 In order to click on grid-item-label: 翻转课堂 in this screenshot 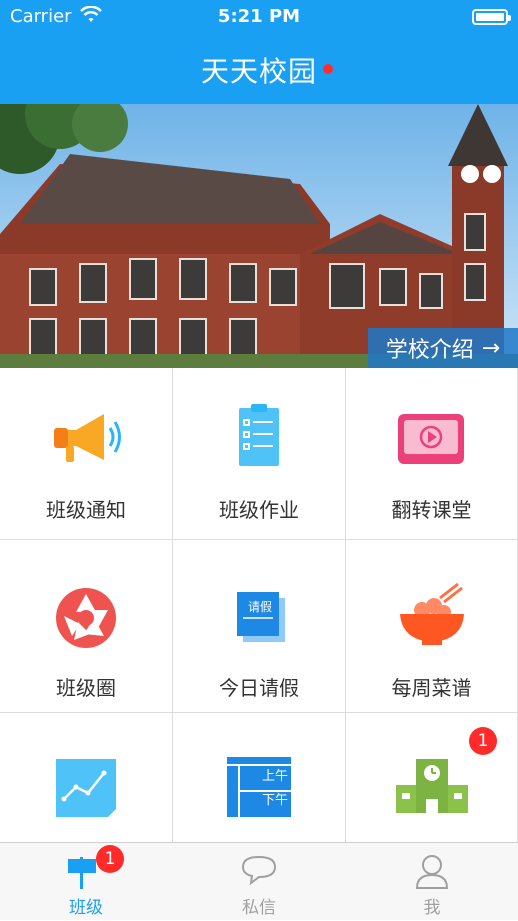, I will do `click(431, 510)`.